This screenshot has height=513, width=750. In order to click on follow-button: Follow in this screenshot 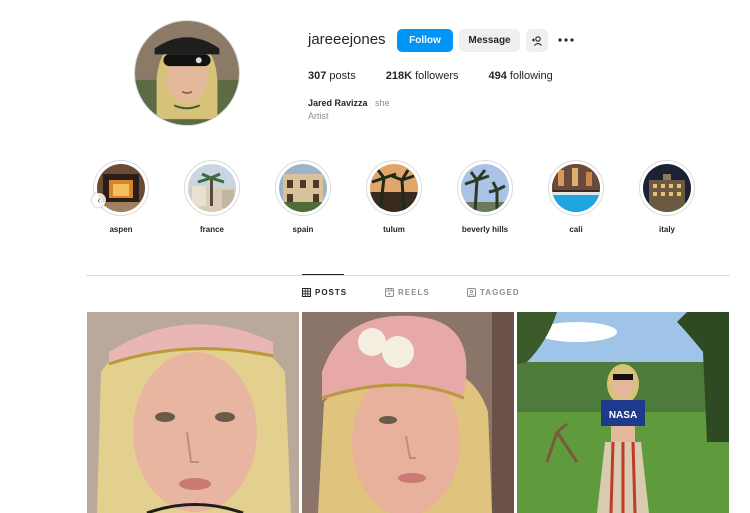, I will do `click(425, 40)`.